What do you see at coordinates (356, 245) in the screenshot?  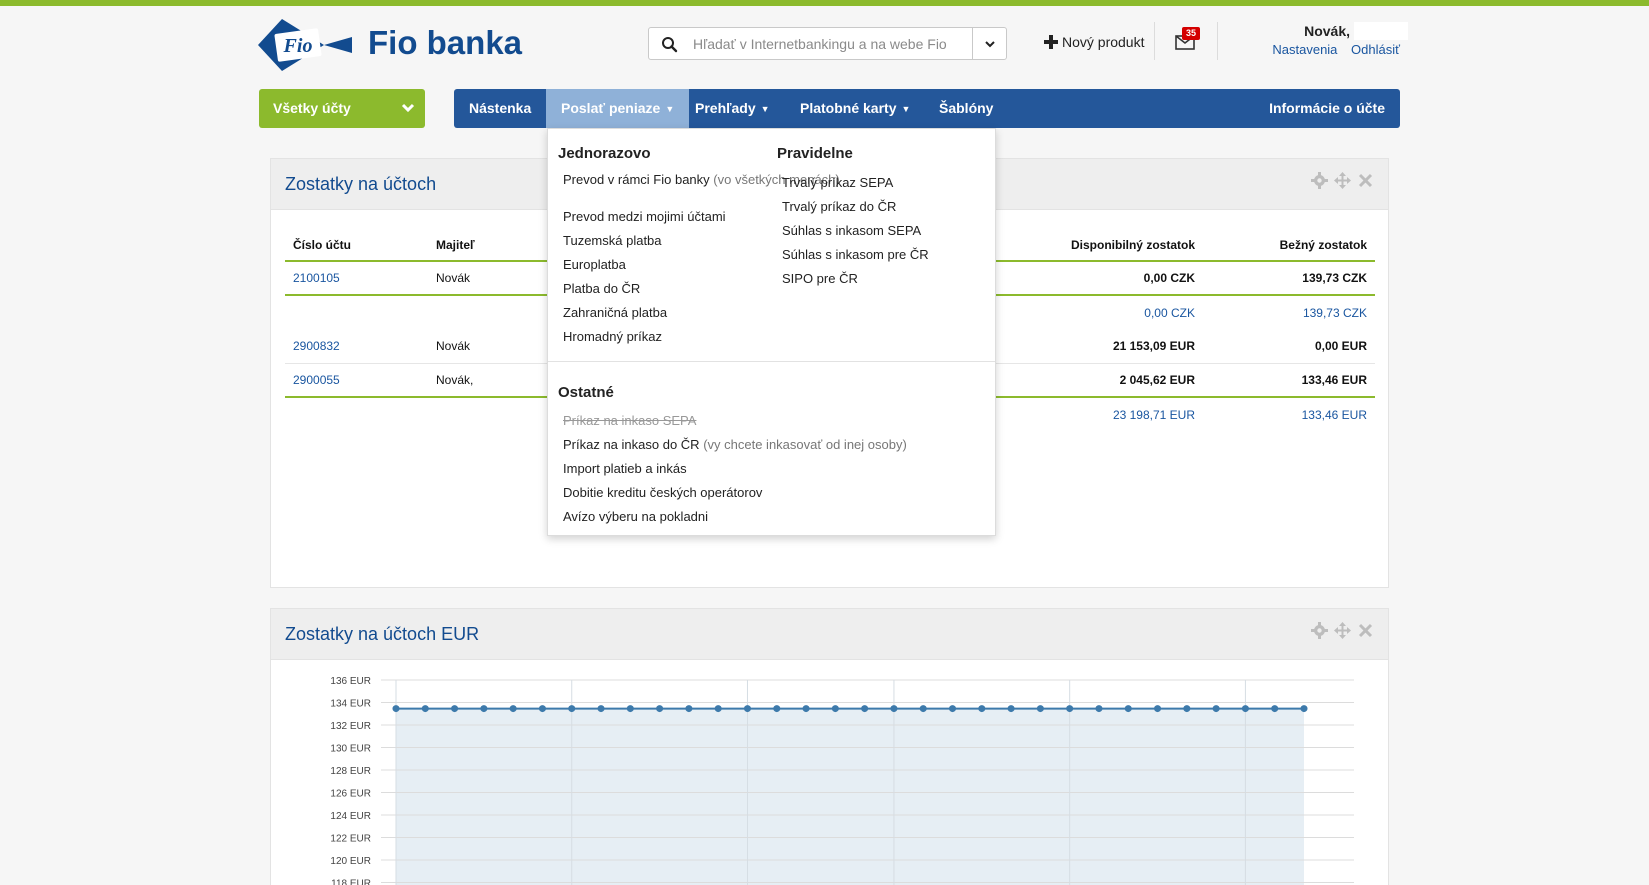 I see `column-header: Číslo účtu` at bounding box center [356, 245].